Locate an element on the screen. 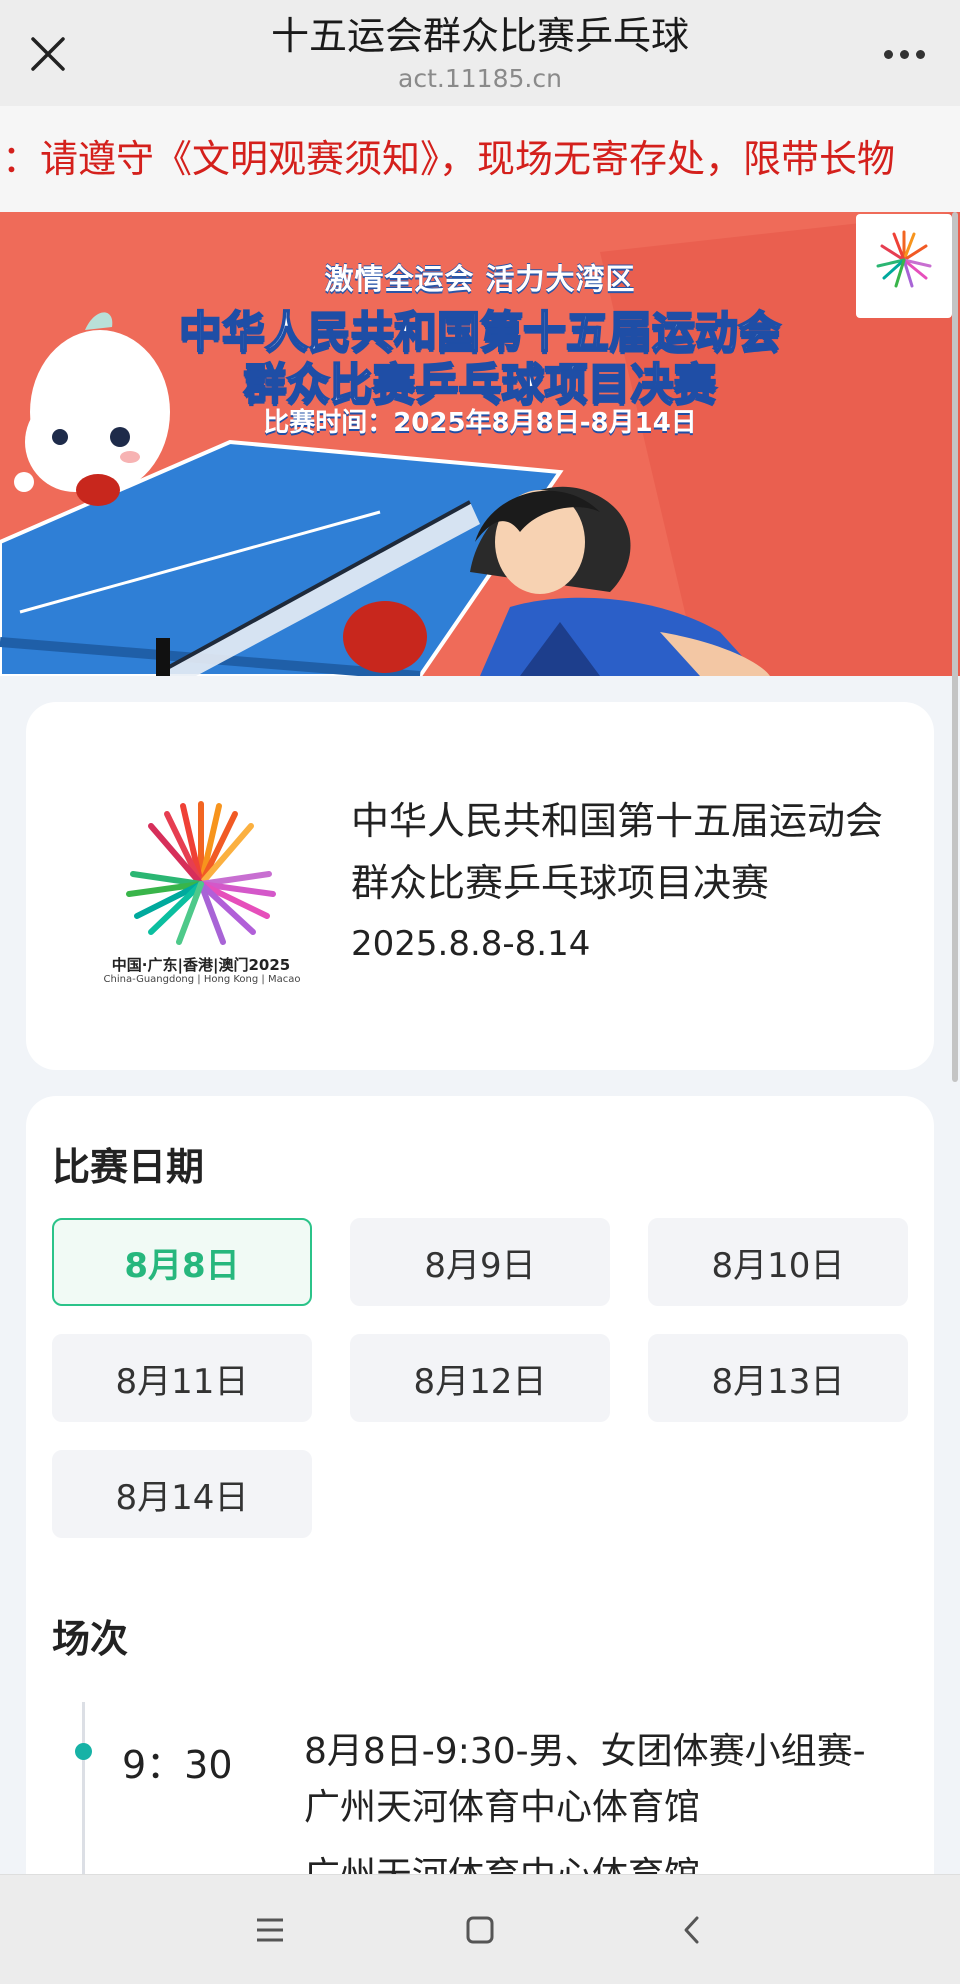  system-nav-bar is located at coordinates (480, 1929).